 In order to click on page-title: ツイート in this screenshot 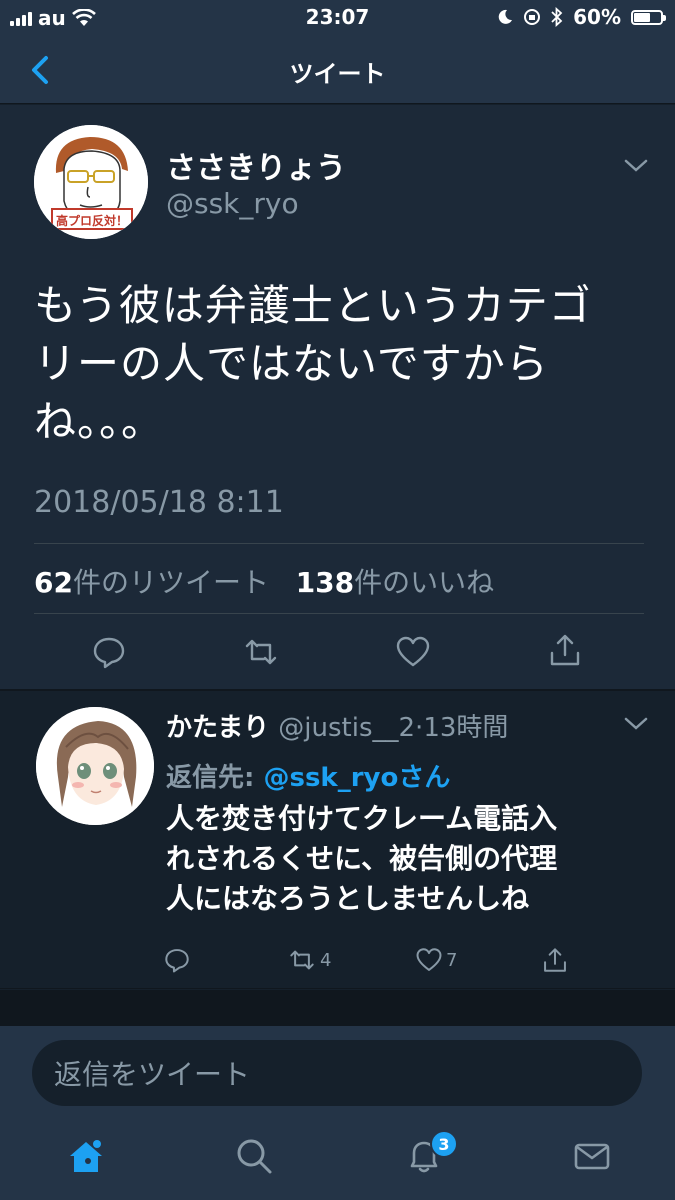, I will do `click(337, 74)`.